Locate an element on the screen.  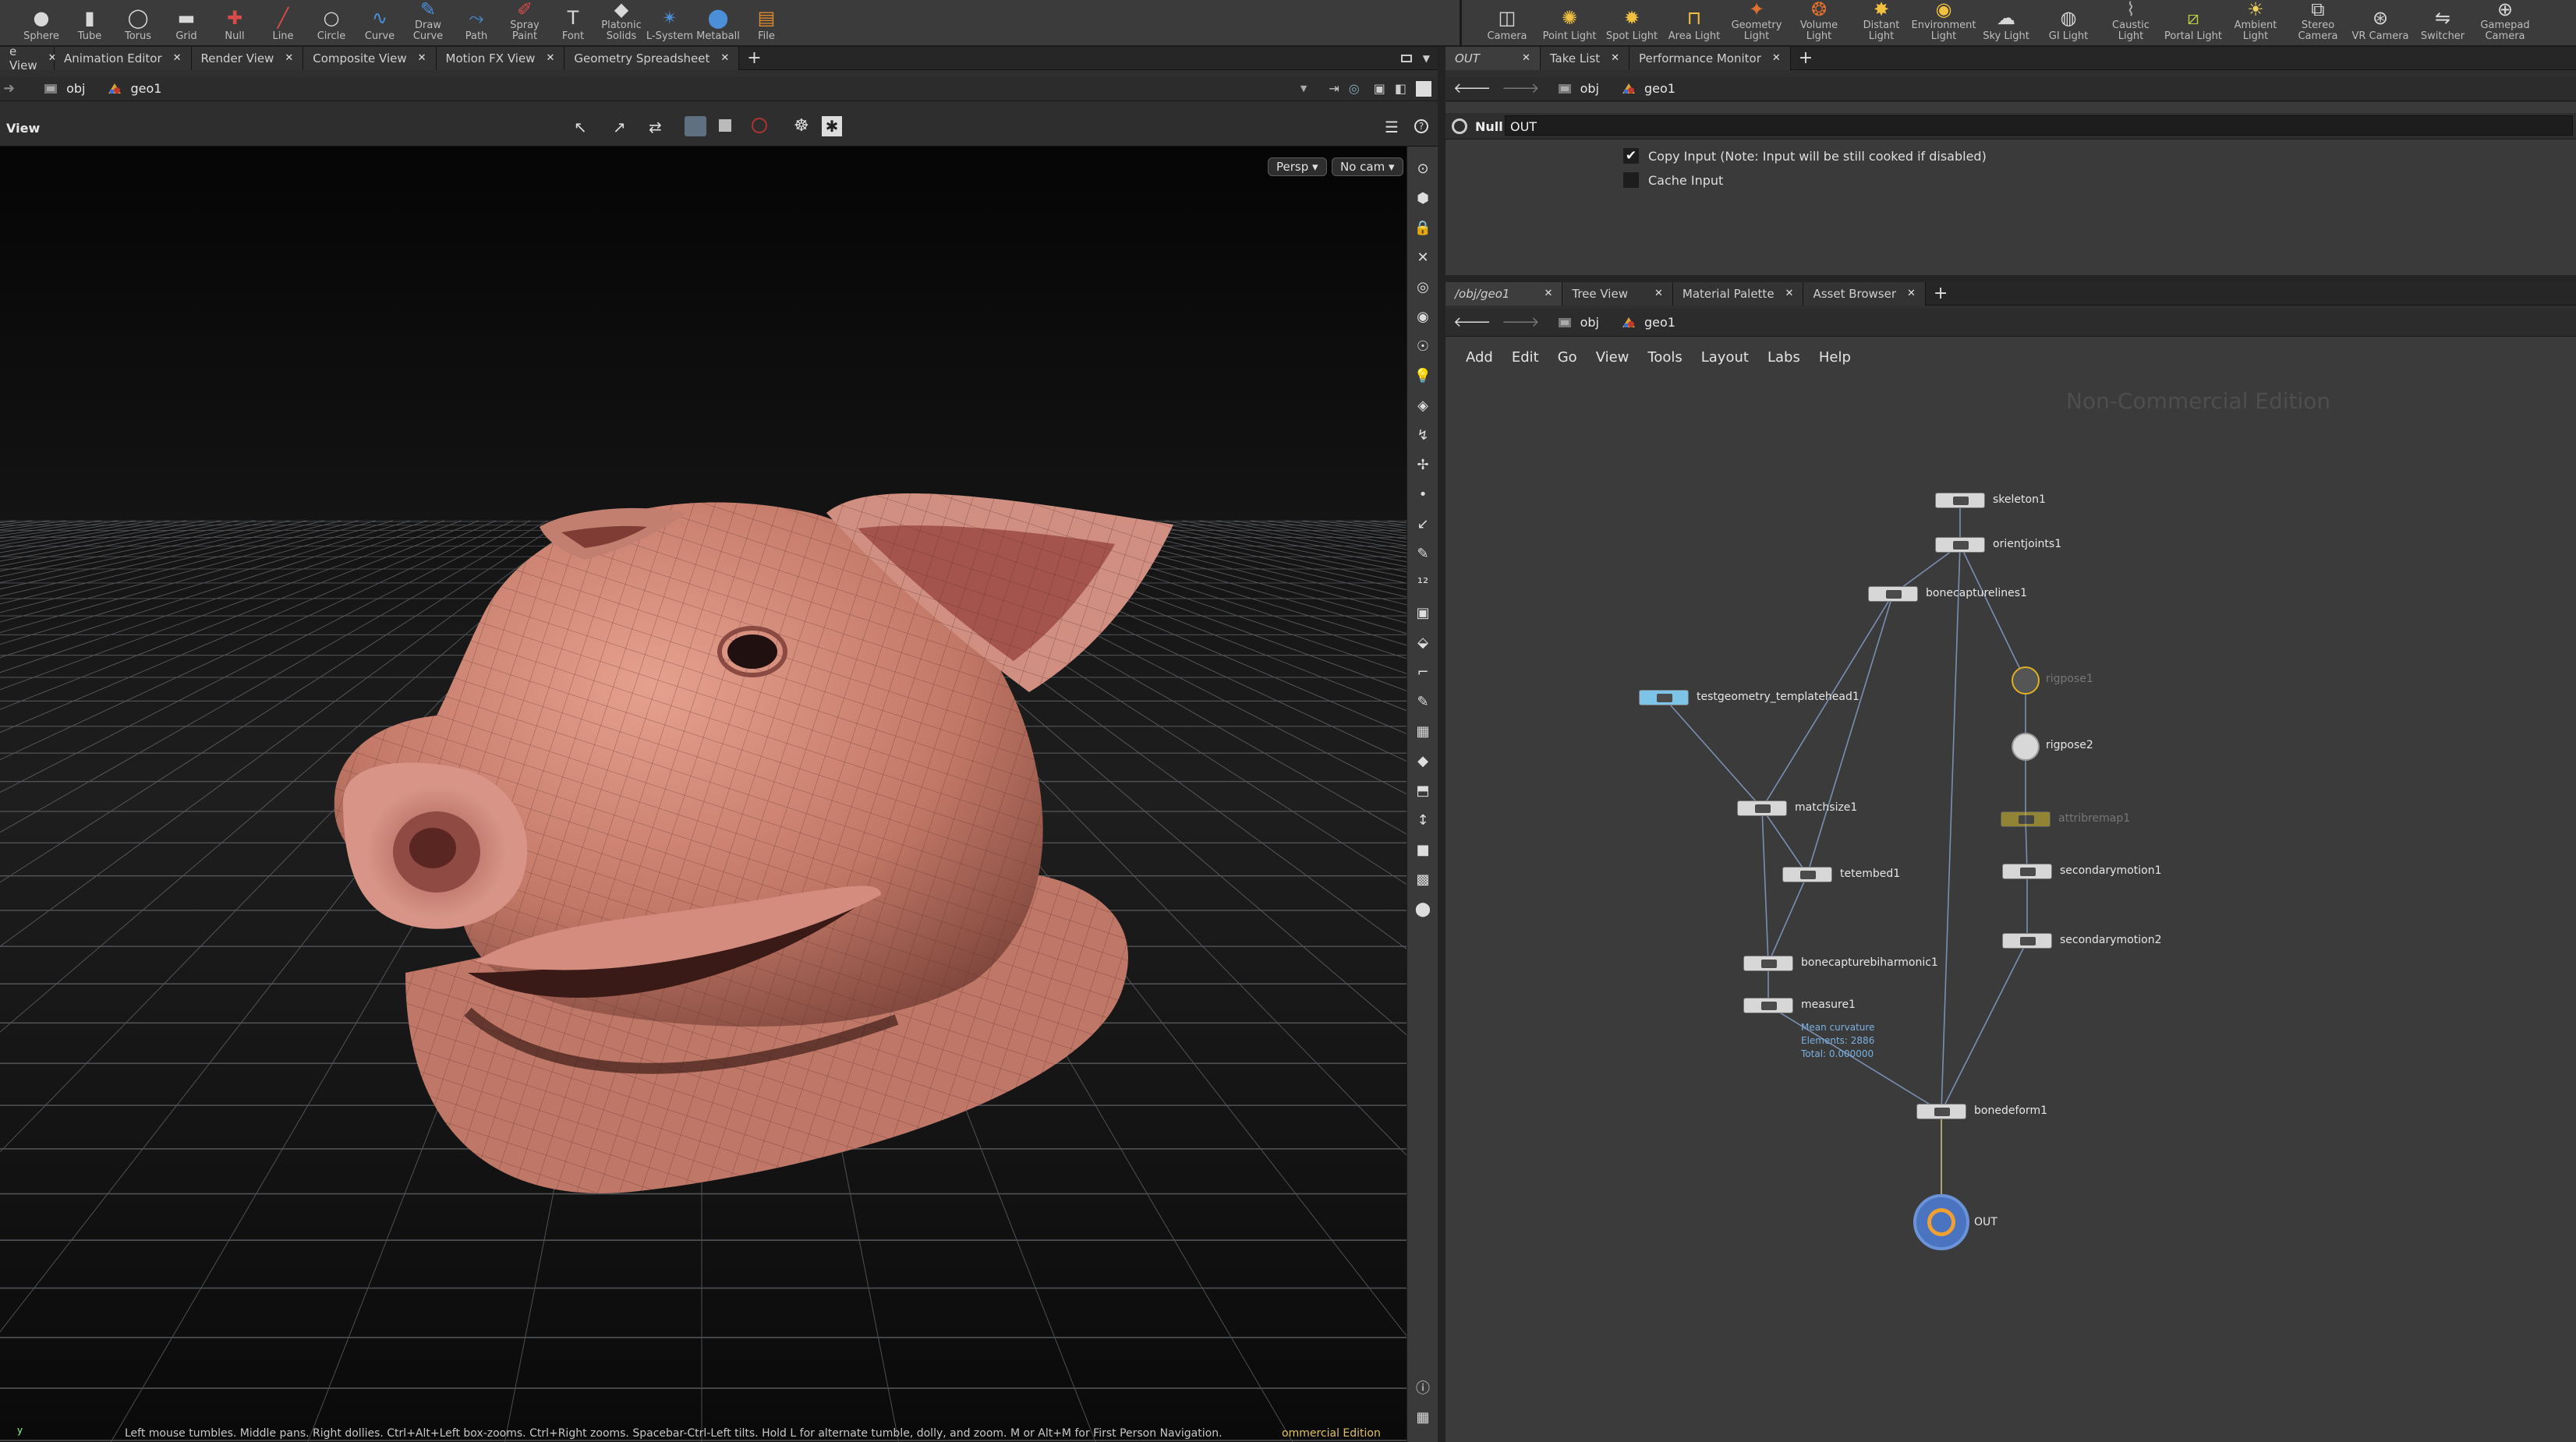
cube-icon: ▣ is located at coordinates (1423, 613).